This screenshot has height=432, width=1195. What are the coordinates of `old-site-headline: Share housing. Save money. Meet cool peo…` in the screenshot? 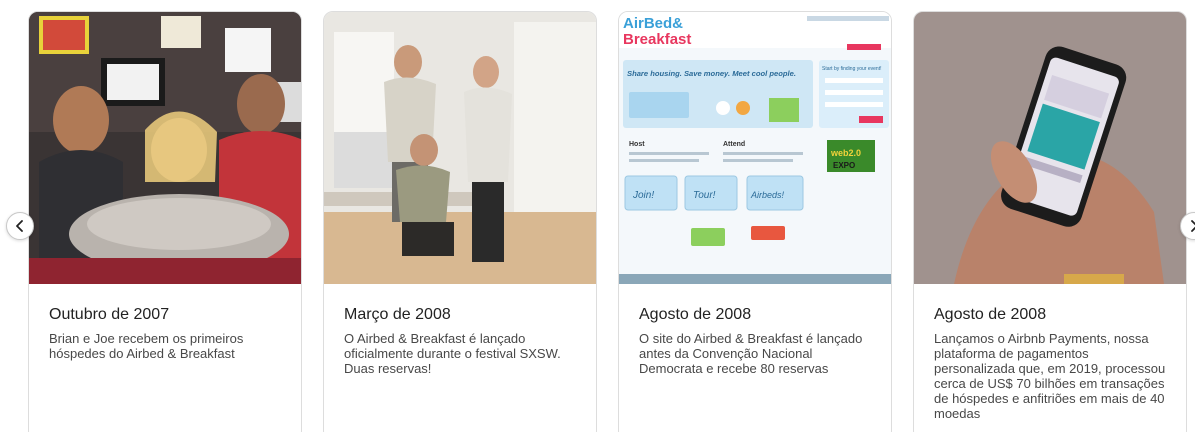 It's located at (711, 73).